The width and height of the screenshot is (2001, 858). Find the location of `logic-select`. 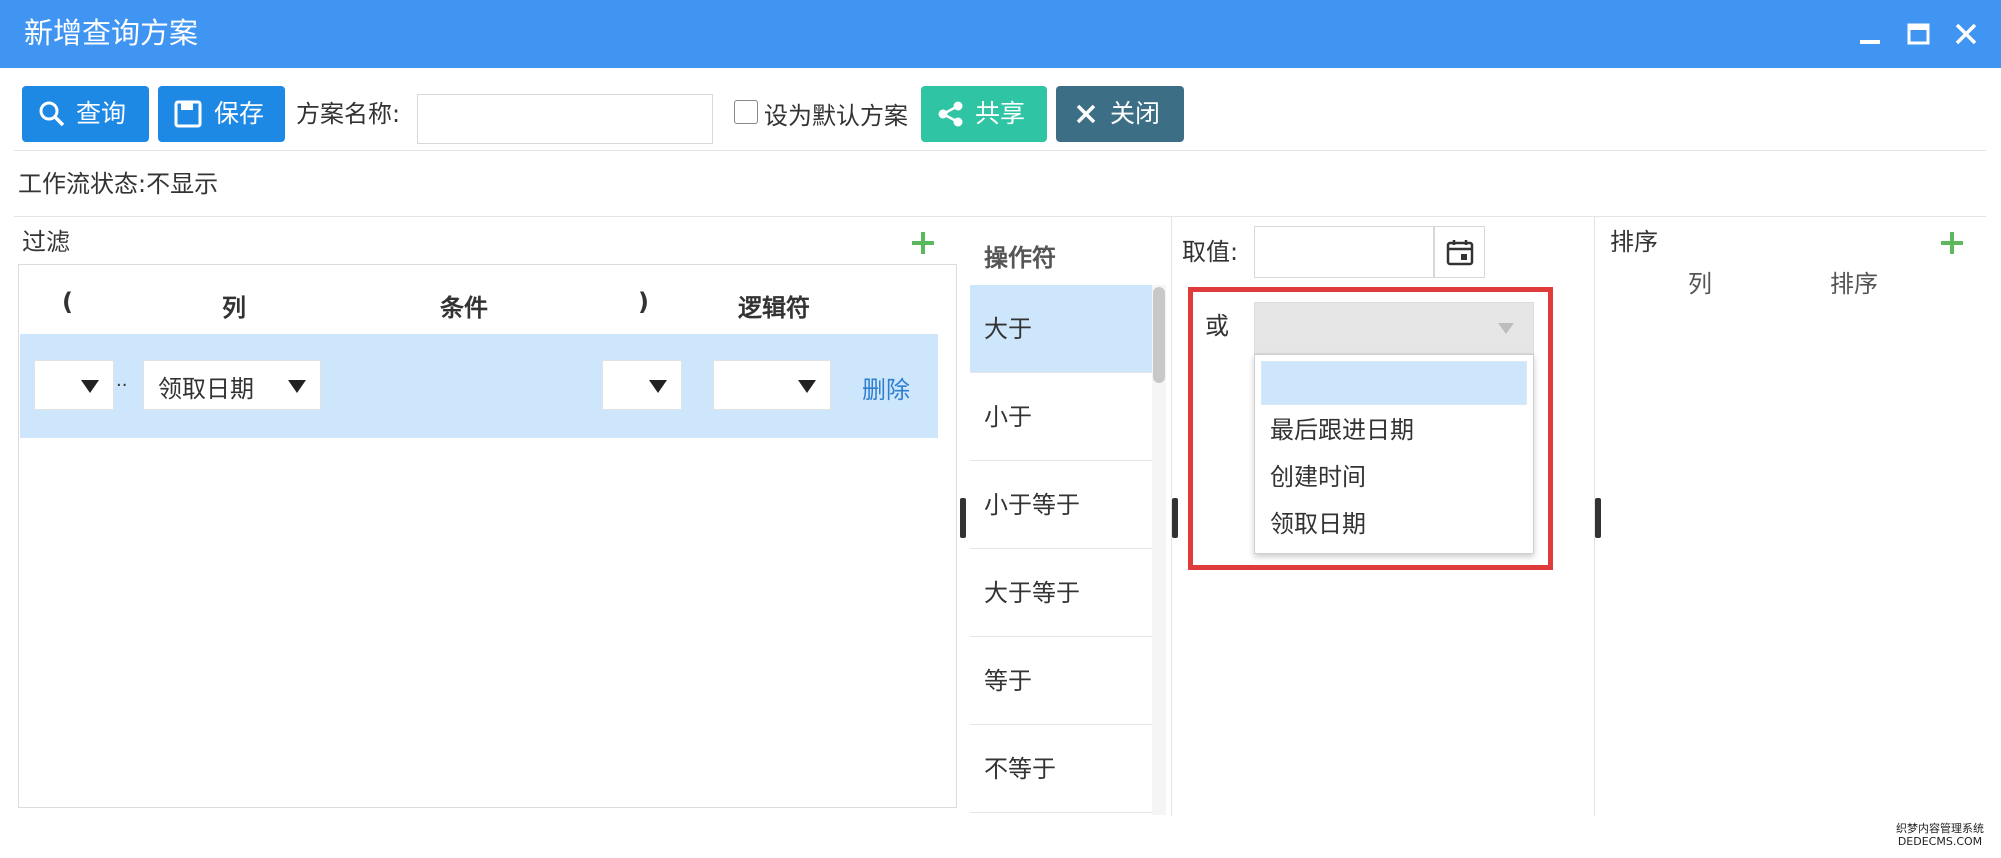

logic-select is located at coordinates (772, 385).